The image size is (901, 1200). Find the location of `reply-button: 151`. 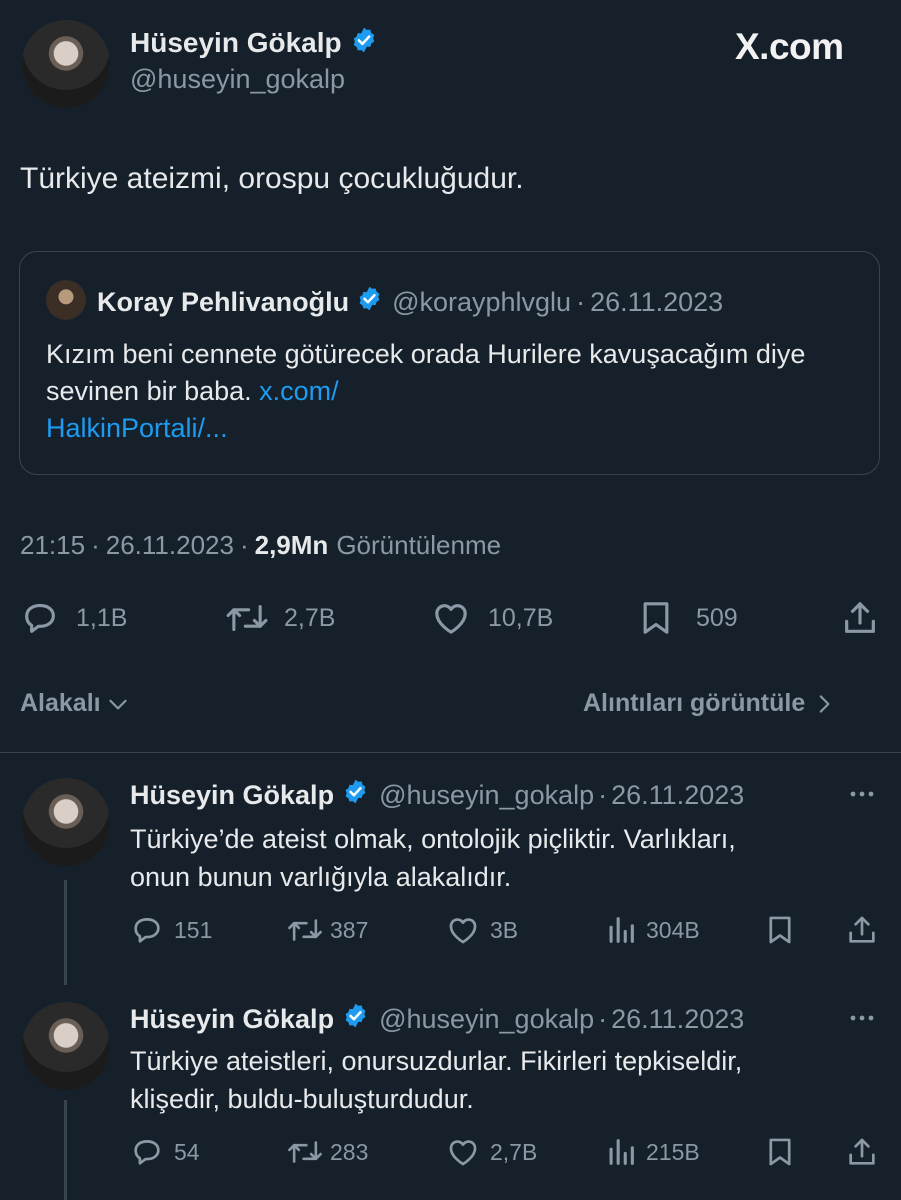

reply-button: 151 is located at coordinates (171, 930).